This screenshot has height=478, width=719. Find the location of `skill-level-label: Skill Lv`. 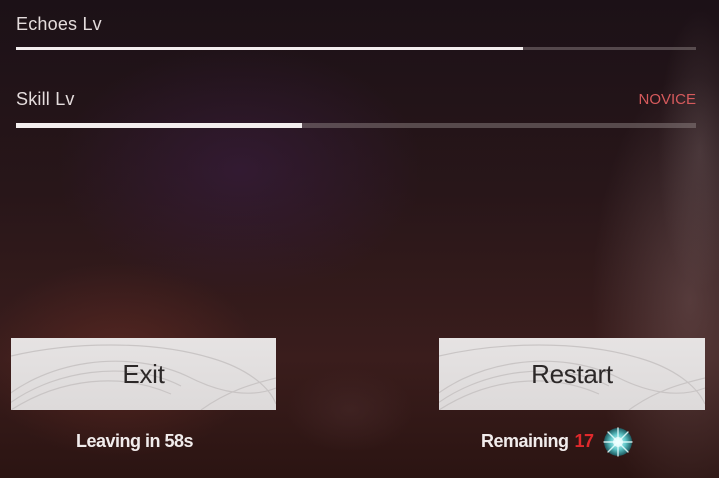

skill-level-label: Skill Lv is located at coordinates (45, 99).